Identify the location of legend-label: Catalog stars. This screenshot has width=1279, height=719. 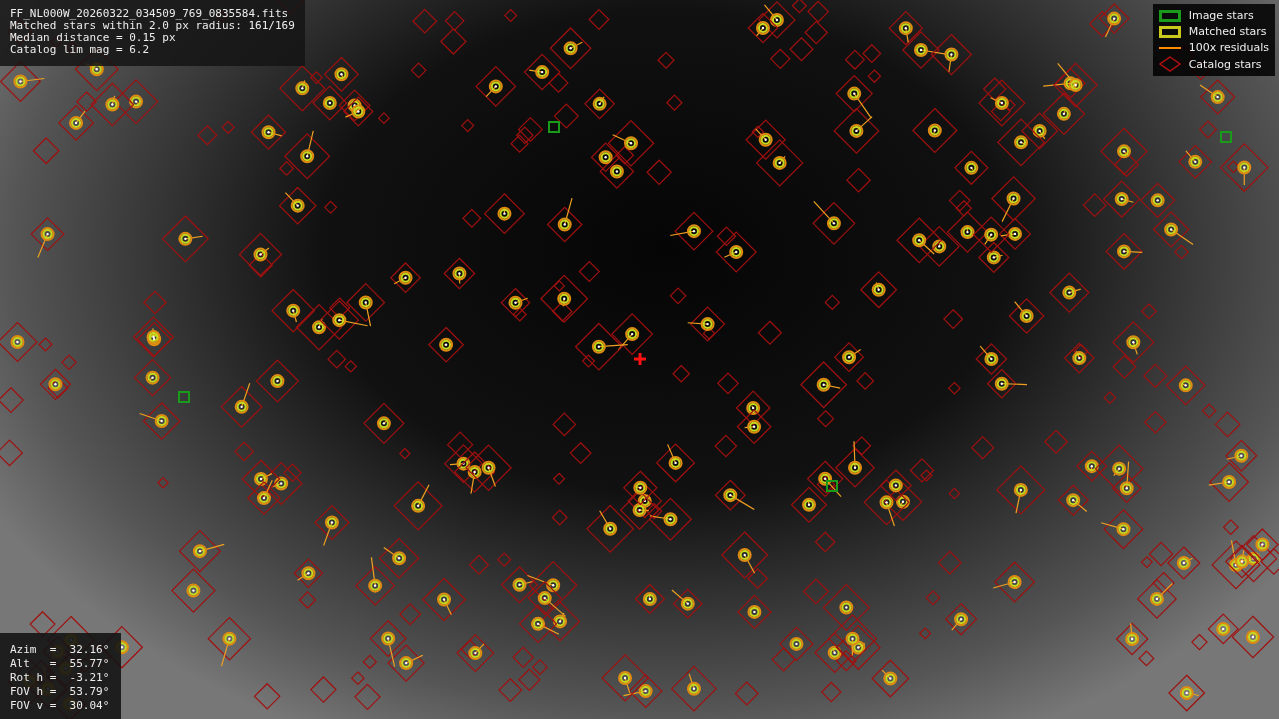
(1225, 64).